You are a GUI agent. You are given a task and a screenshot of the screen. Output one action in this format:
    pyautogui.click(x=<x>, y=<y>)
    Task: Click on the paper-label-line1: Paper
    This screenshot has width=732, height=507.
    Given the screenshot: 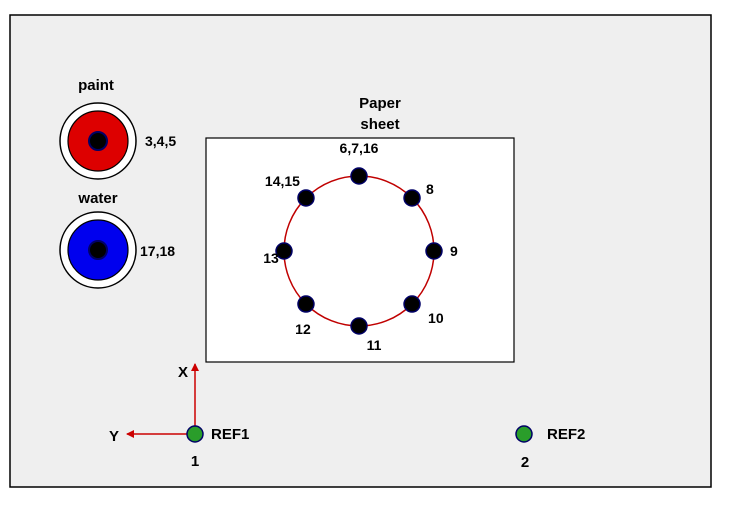 What is the action you would take?
    pyautogui.click(x=380, y=103)
    